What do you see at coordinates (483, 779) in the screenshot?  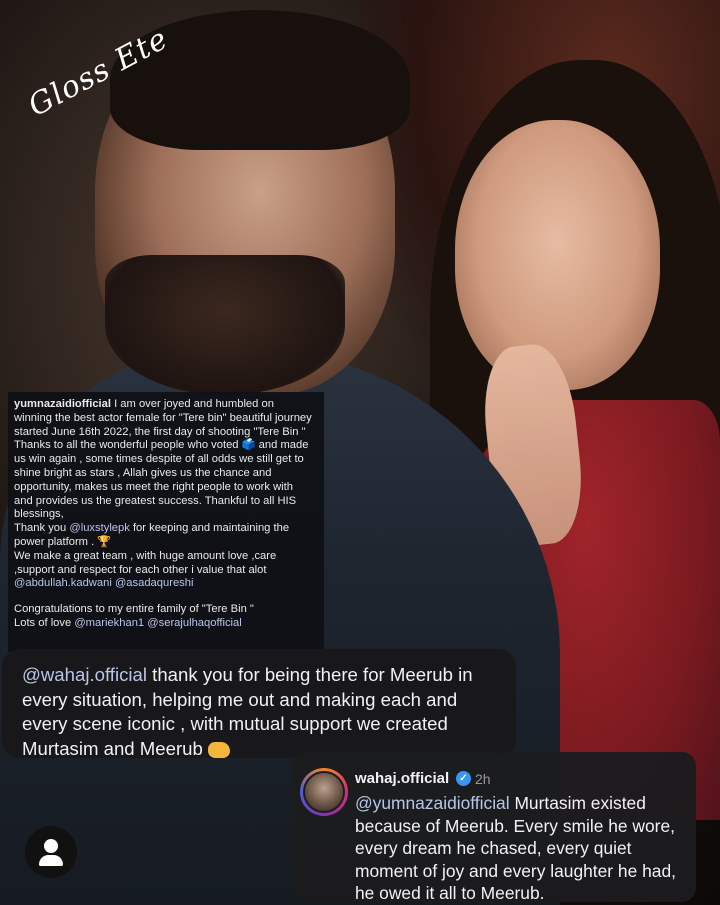 I see `comment-timestamp: 2h` at bounding box center [483, 779].